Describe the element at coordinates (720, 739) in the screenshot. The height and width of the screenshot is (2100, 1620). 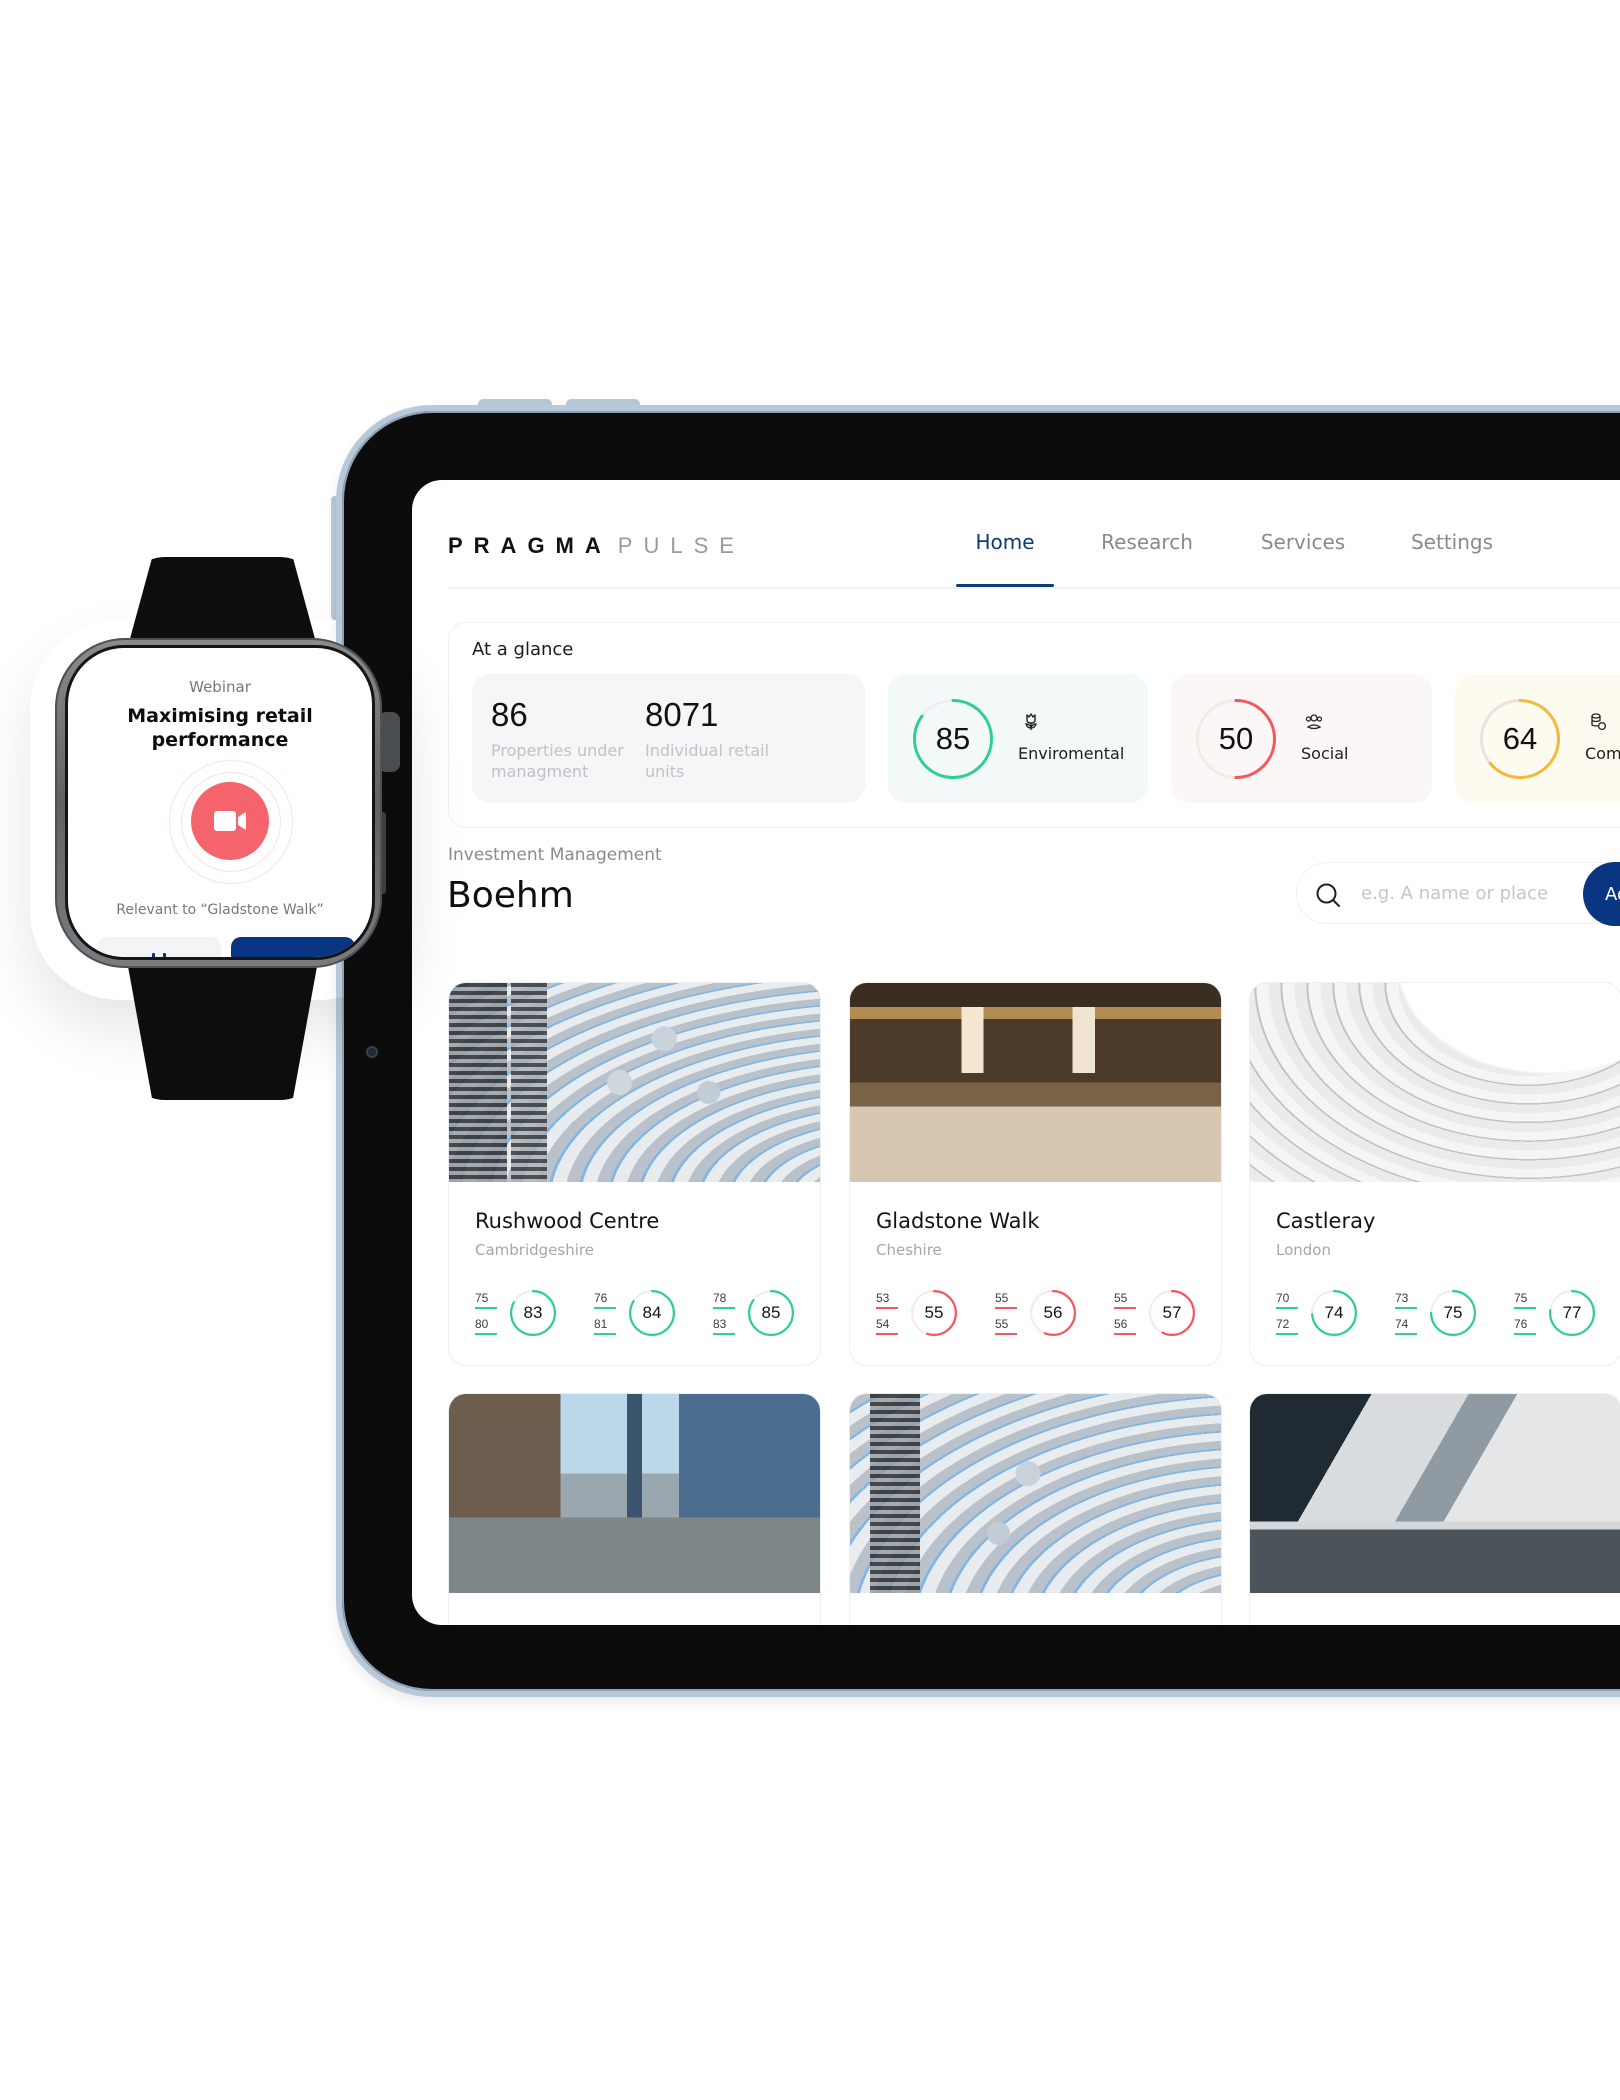
I see `stat-retail-units: 8071 Individual retail units` at that location.